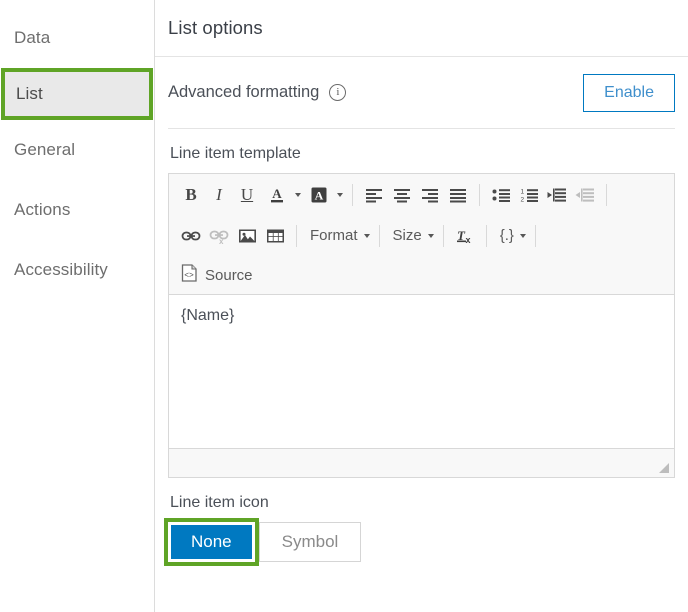 Image resolution: width=688 pixels, height=612 pixels. What do you see at coordinates (334, 235) in the screenshot?
I see `format-dropdown-label: Format` at bounding box center [334, 235].